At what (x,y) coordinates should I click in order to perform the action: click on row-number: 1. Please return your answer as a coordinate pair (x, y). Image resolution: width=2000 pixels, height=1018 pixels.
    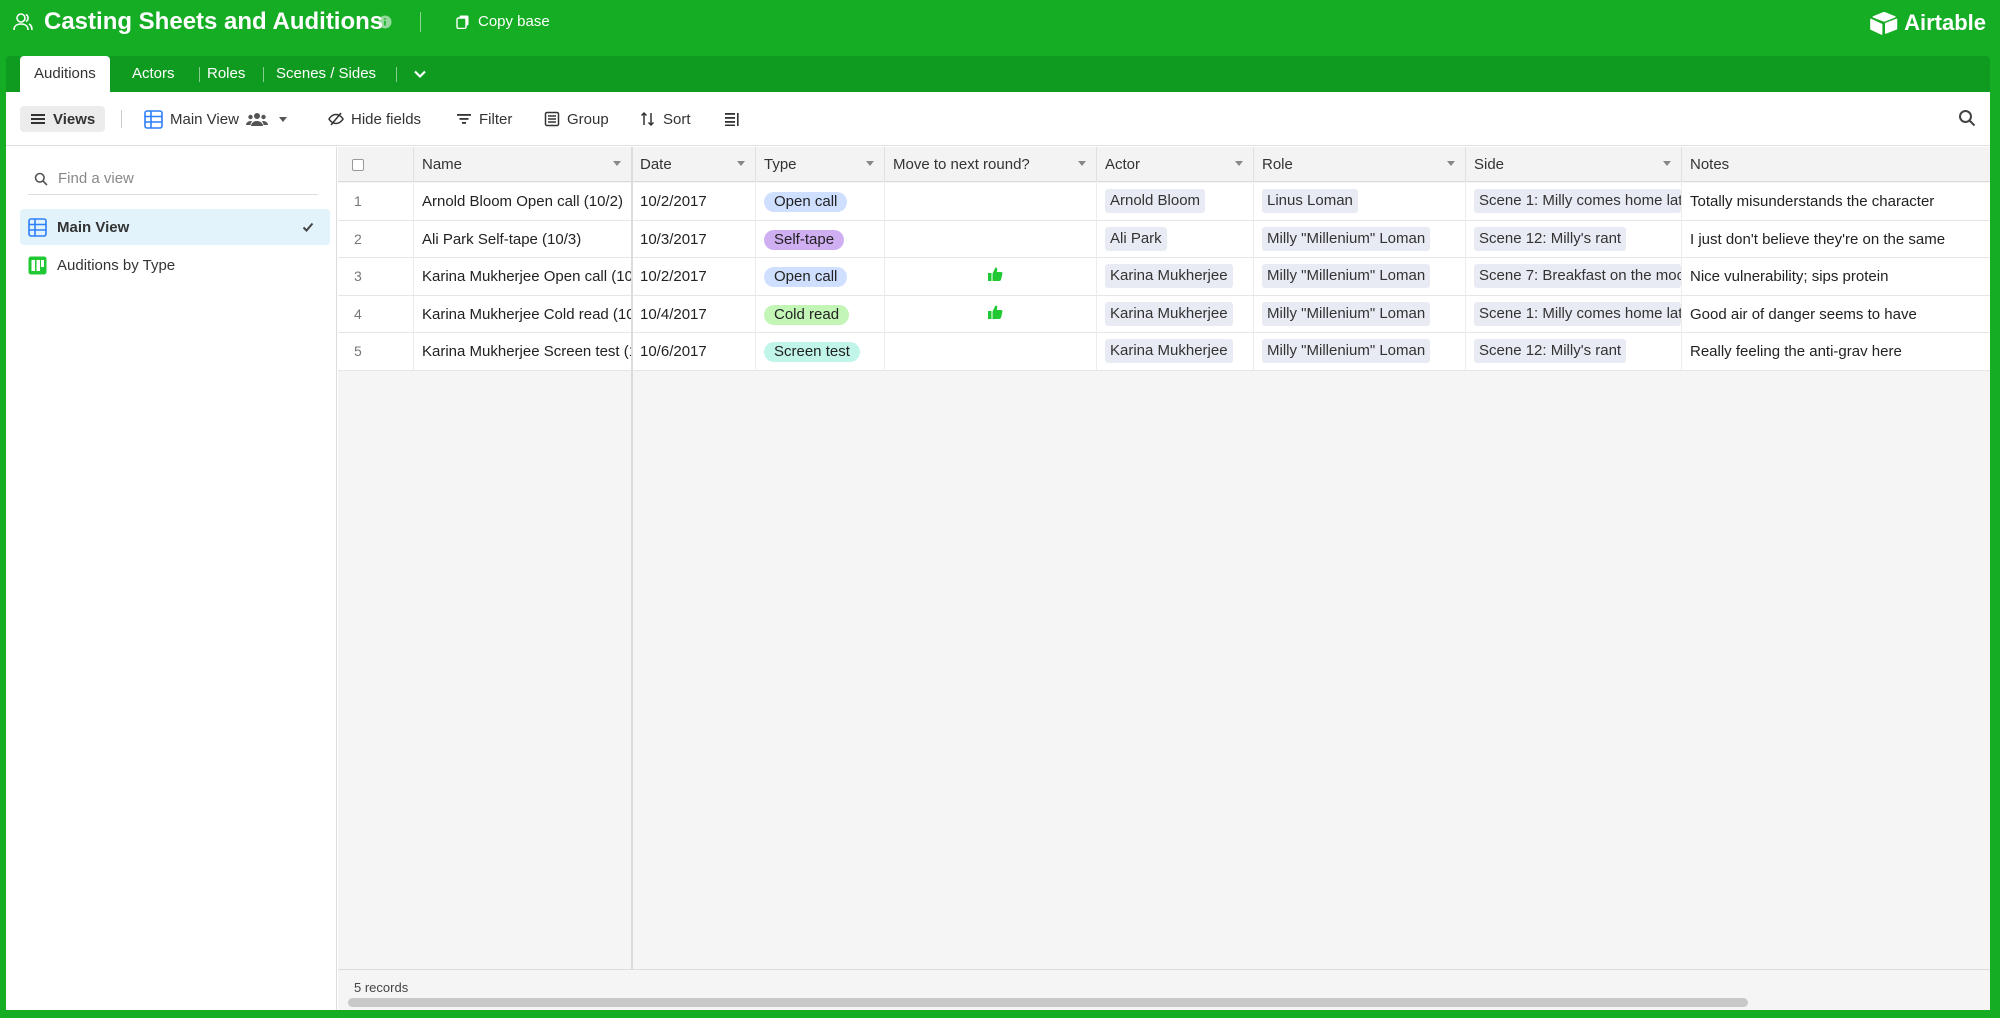
    Looking at the image, I should click on (376, 201).